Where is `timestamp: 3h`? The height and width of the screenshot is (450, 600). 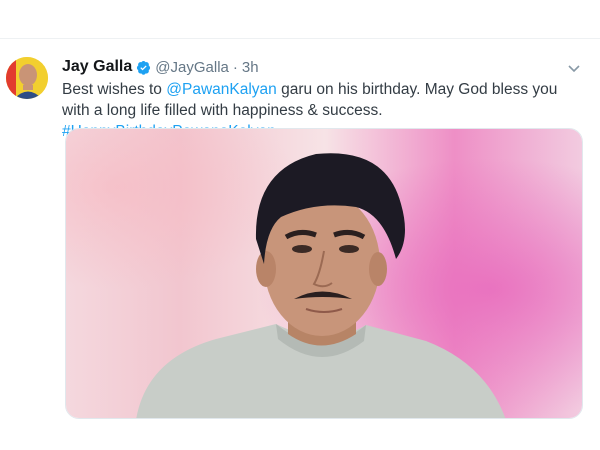
timestamp: 3h is located at coordinates (250, 67).